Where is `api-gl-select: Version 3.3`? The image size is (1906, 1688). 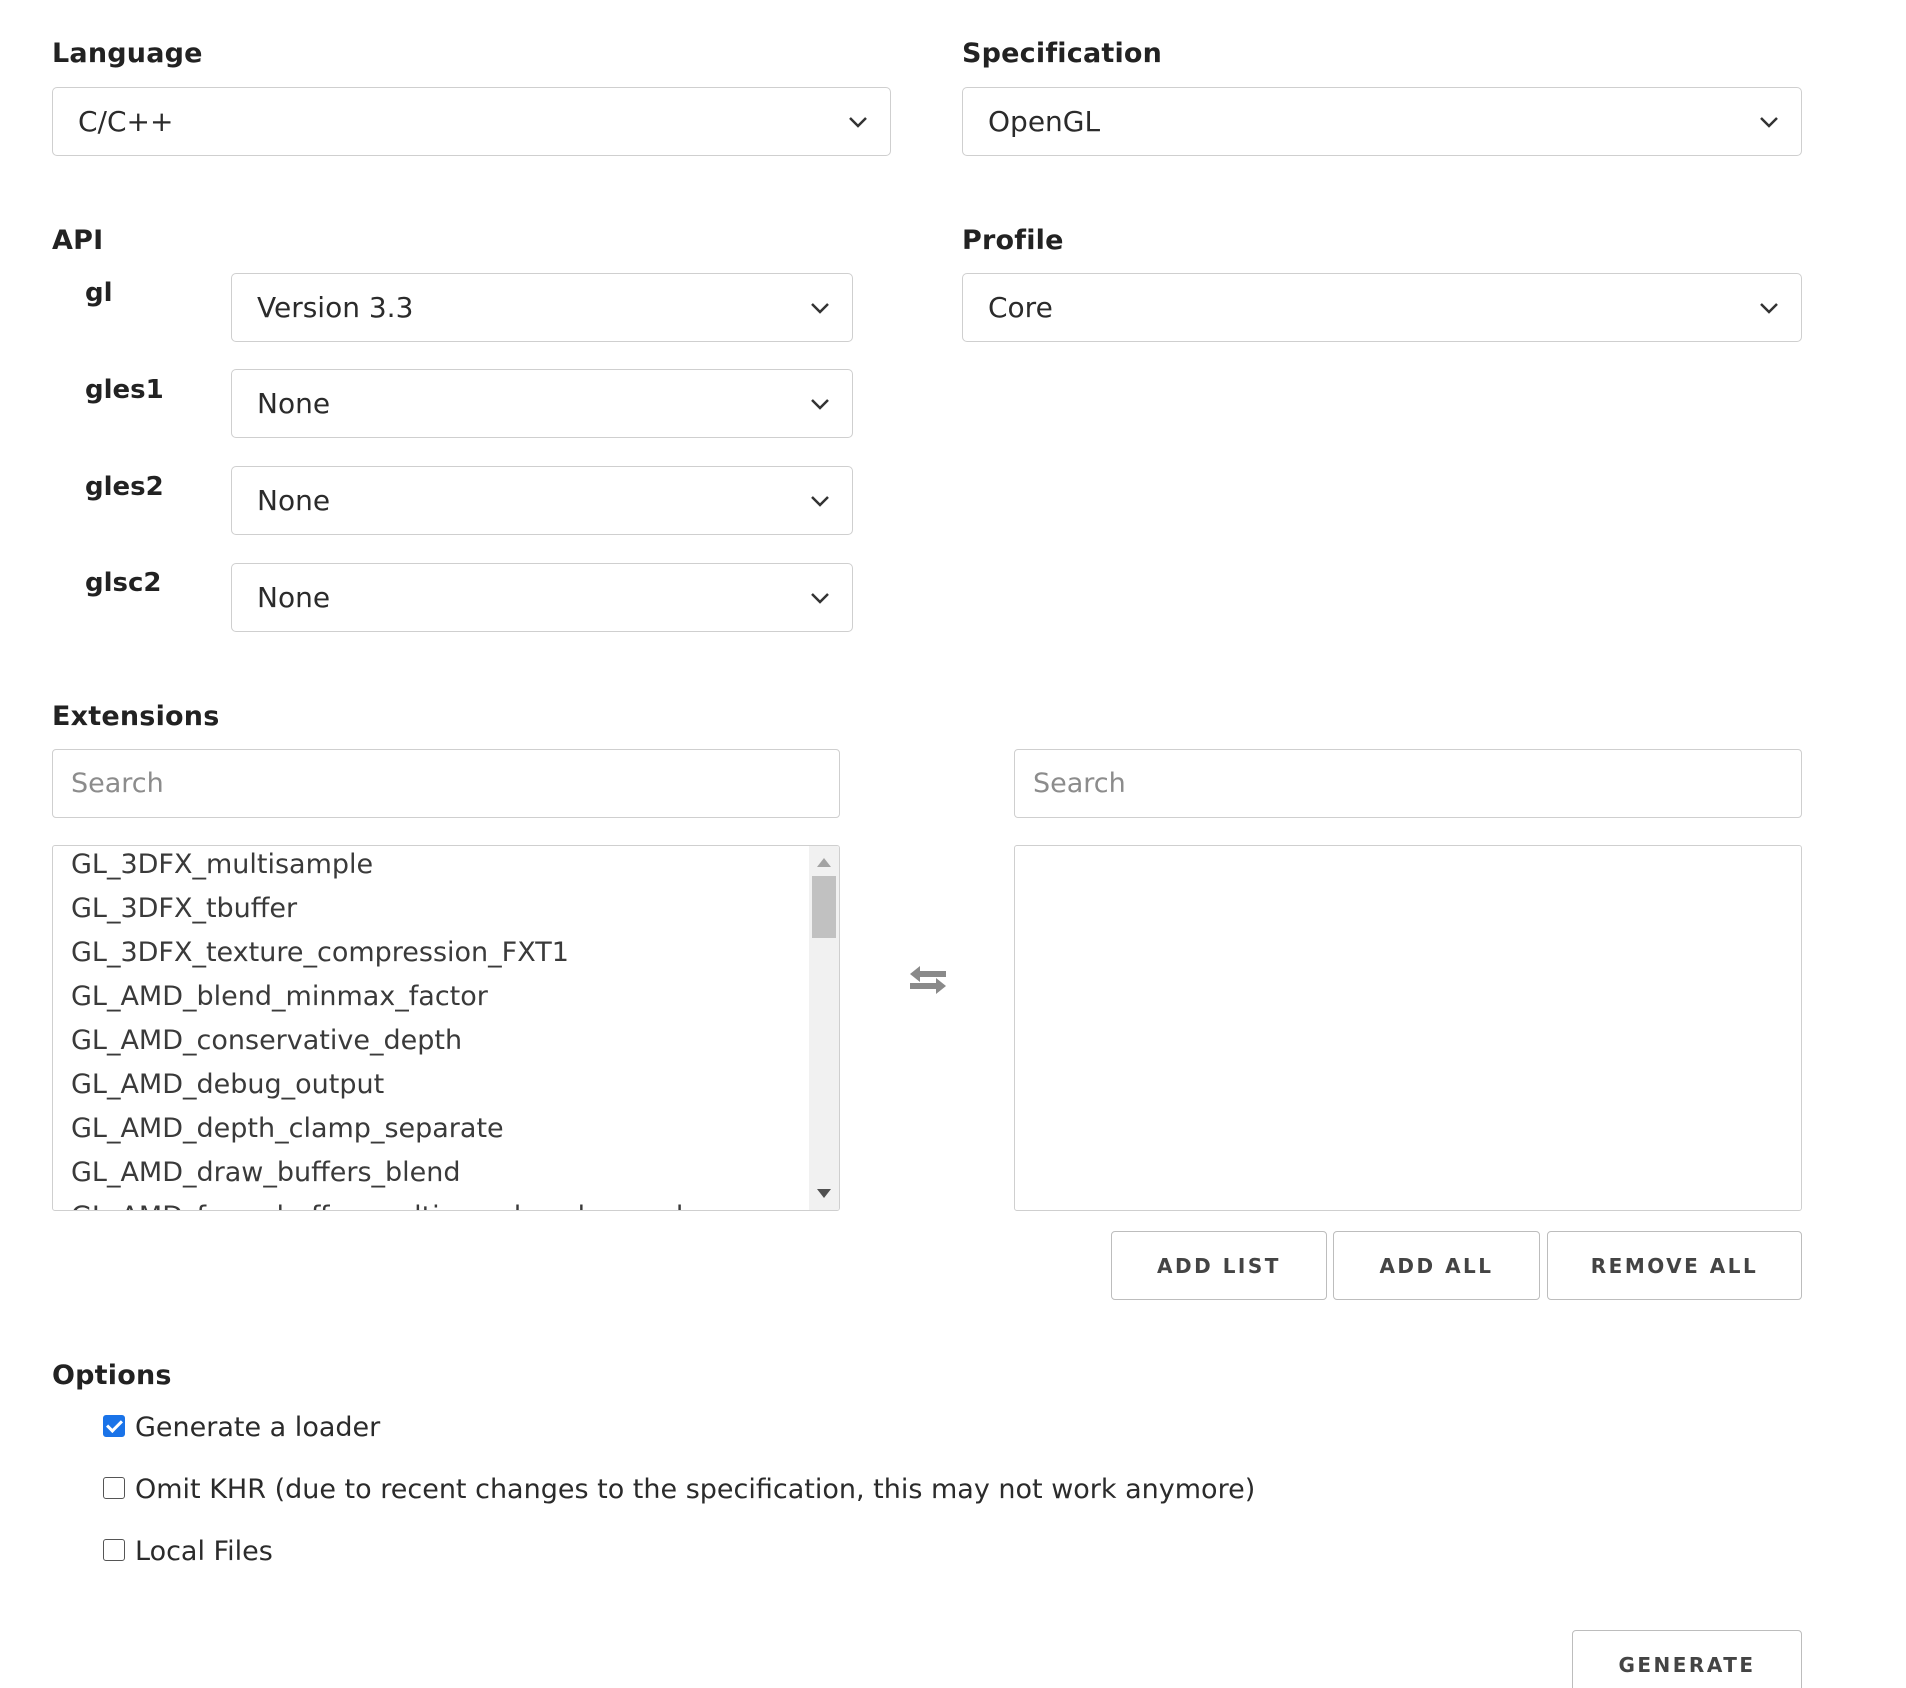
api-gl-select: Version 3.3 is located at coordinates (542, 307).